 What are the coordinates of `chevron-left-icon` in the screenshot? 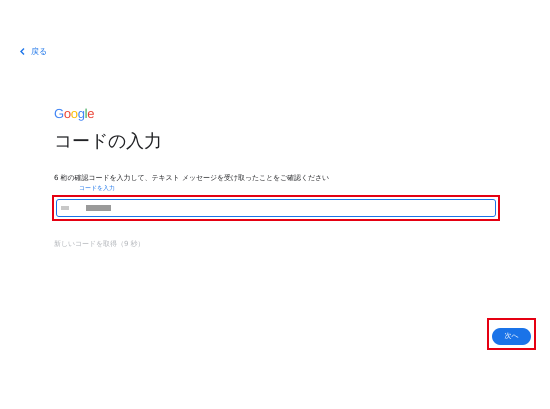 It's located at (22, 51).